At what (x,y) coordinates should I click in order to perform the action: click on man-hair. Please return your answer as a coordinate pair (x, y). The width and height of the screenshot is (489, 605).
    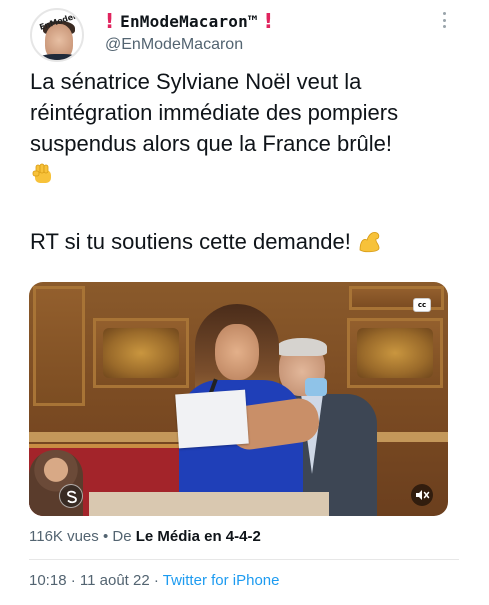
    Looking at the image, I should click on (302, 347).